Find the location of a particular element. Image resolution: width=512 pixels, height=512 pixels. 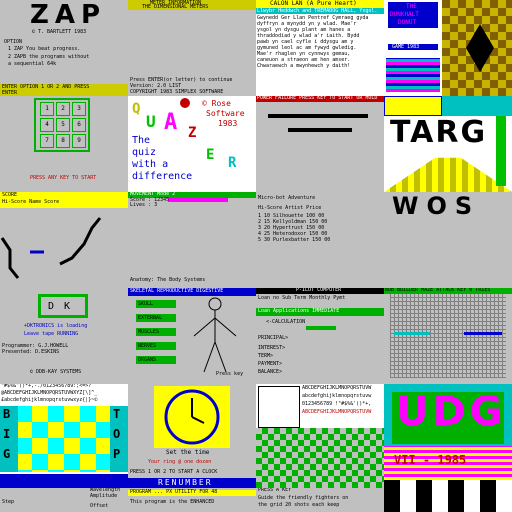

clock-caption: Set the time is located at coordinates (188, 452).